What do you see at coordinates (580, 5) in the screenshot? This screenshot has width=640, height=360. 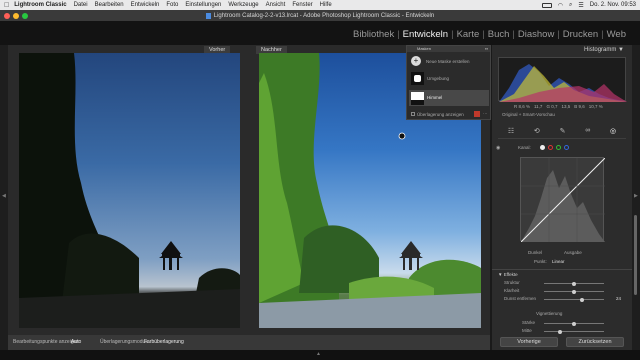 I see `control-center-icon: ☰` at bounding box center [580, 5].